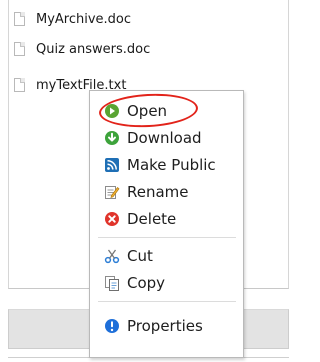 Image resolution: width=320 pixels, height=362 pixels. I want to click on file-name: MyArchive.doc, so click(84, 19).